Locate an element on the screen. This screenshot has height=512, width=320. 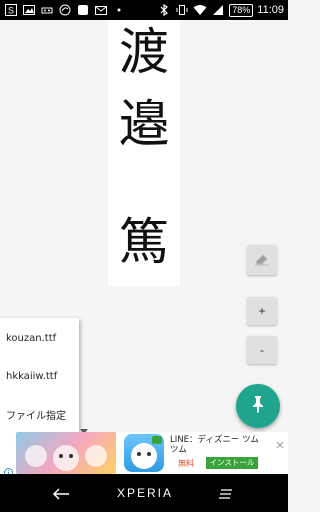
ad-install-button: インストール is located at coordinates (232, 463).